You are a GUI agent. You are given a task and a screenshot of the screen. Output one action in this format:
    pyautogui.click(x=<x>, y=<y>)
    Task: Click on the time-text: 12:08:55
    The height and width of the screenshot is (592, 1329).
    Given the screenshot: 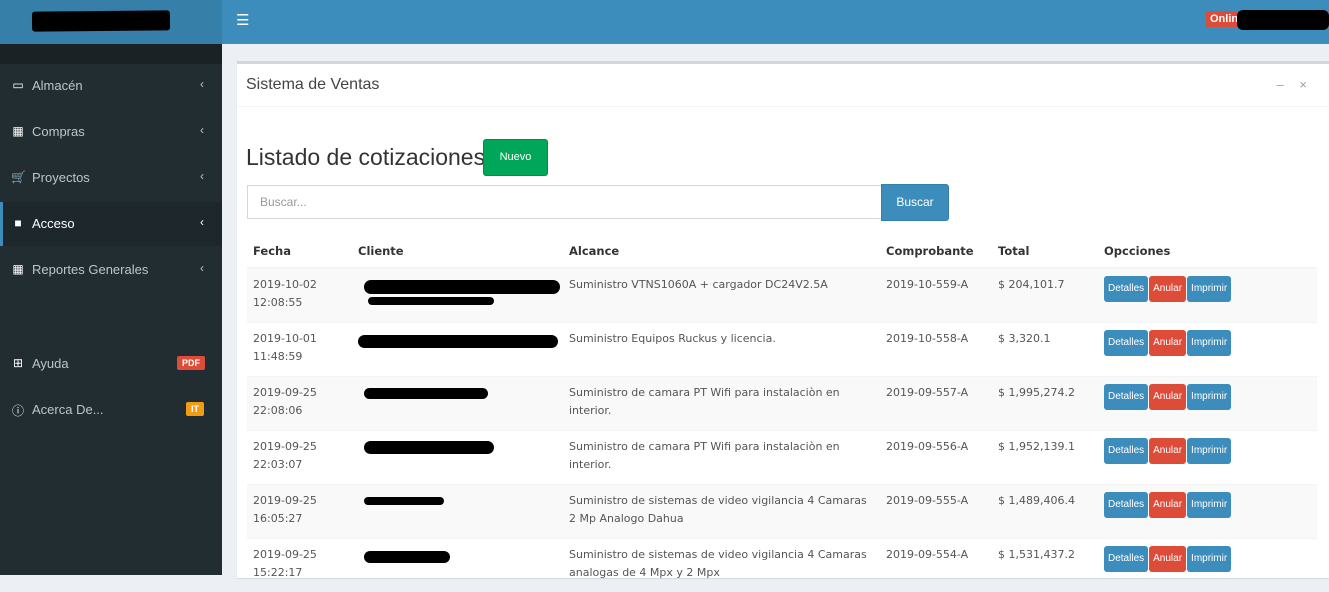 What is the action you would take?
    pyautogui.click(x=277, y=302)
    